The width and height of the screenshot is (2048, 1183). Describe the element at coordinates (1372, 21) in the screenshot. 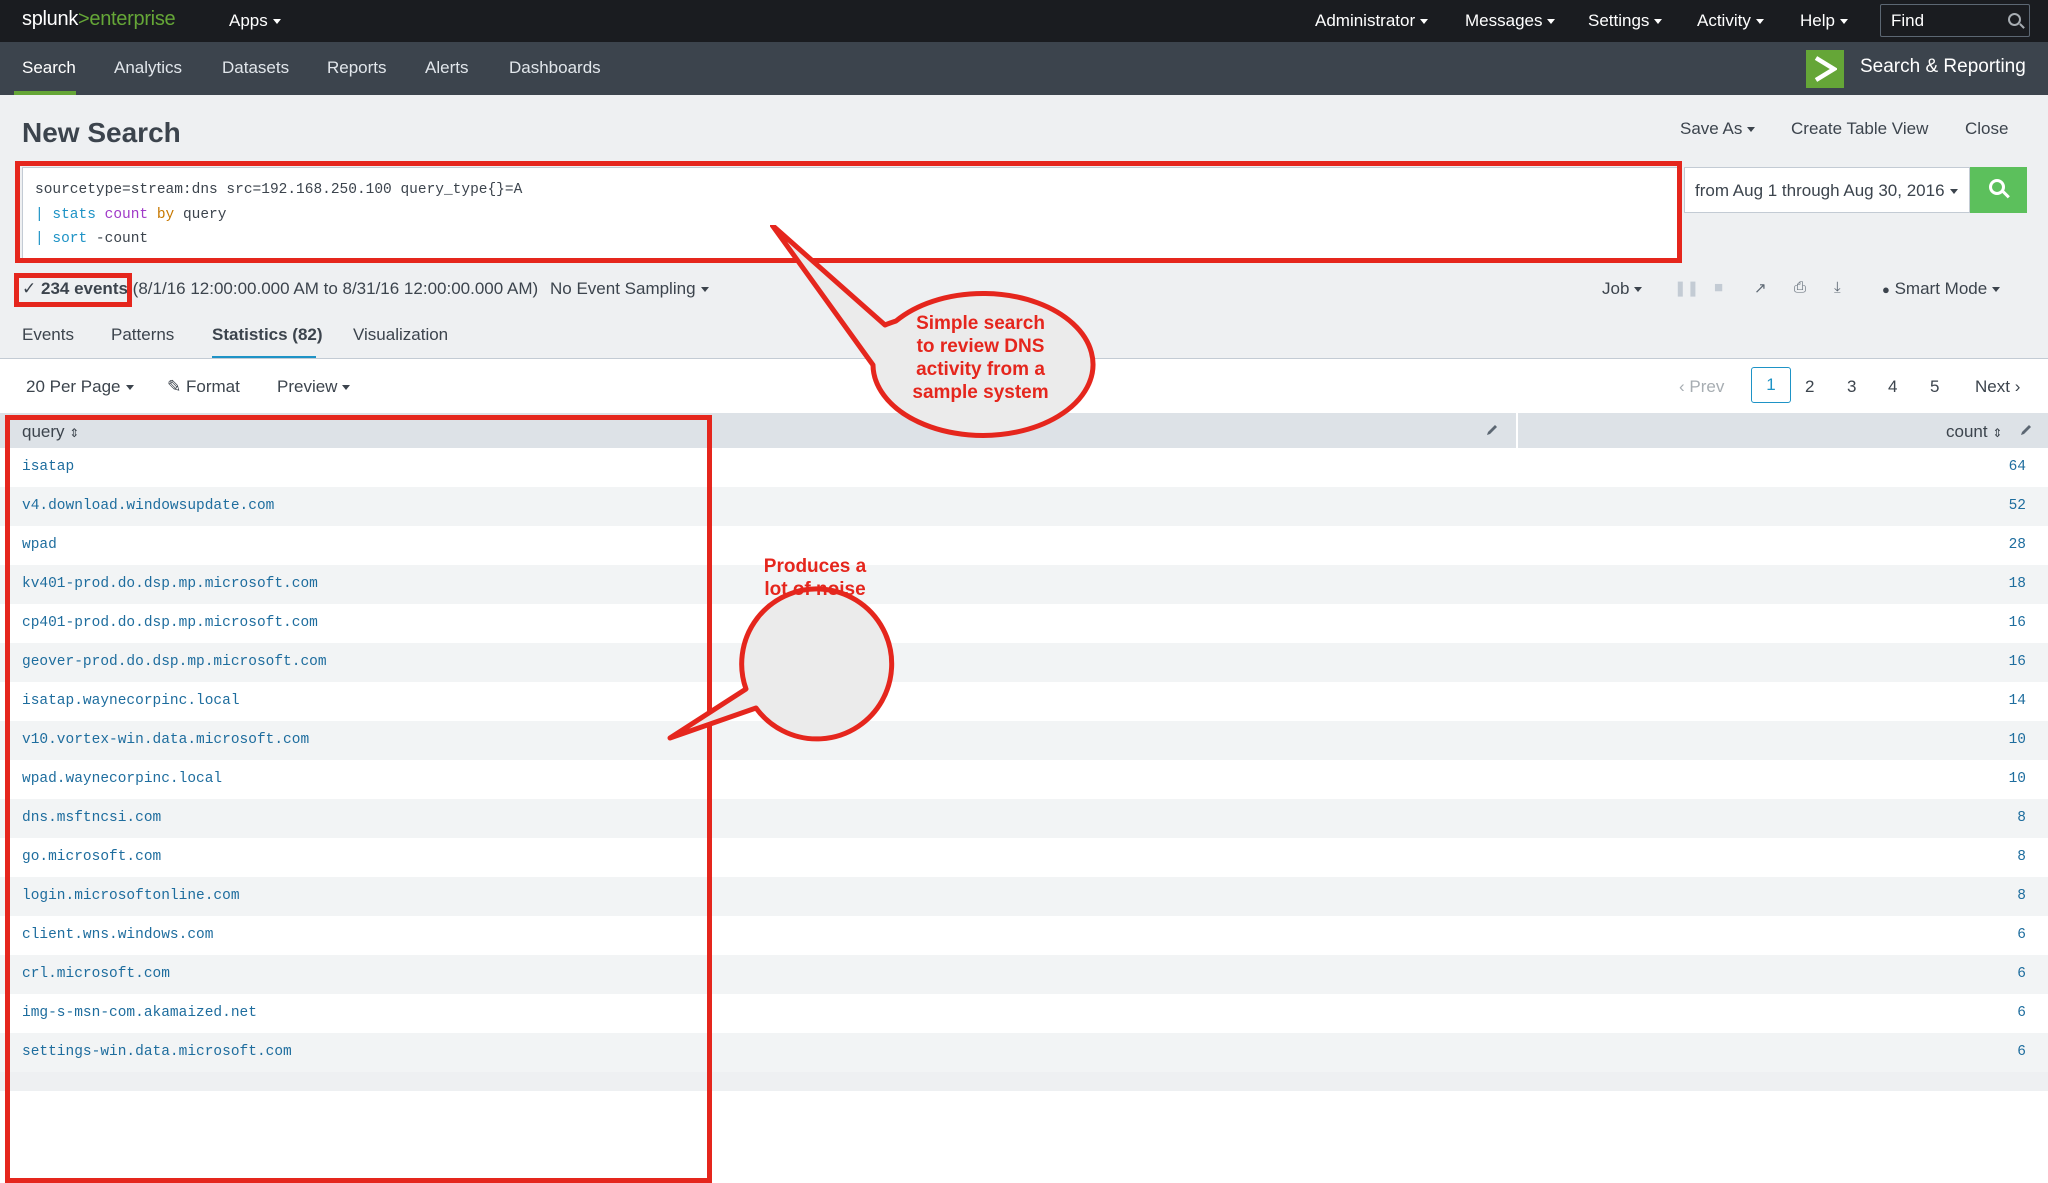

I see `administrator-menu: Administrator` at that location.